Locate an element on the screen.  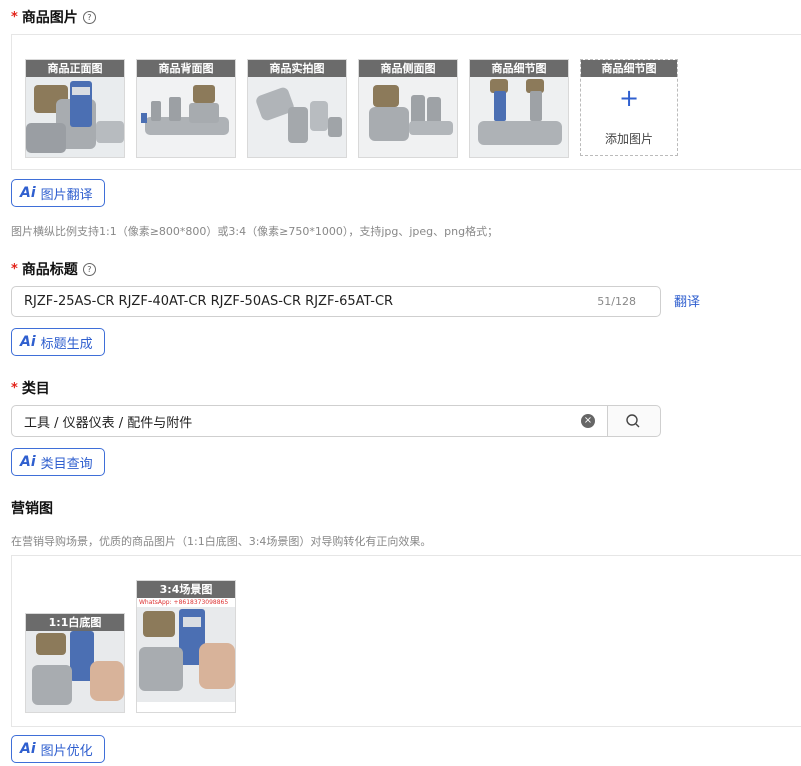
plus-icon: + is located at coordinates (629, 98).